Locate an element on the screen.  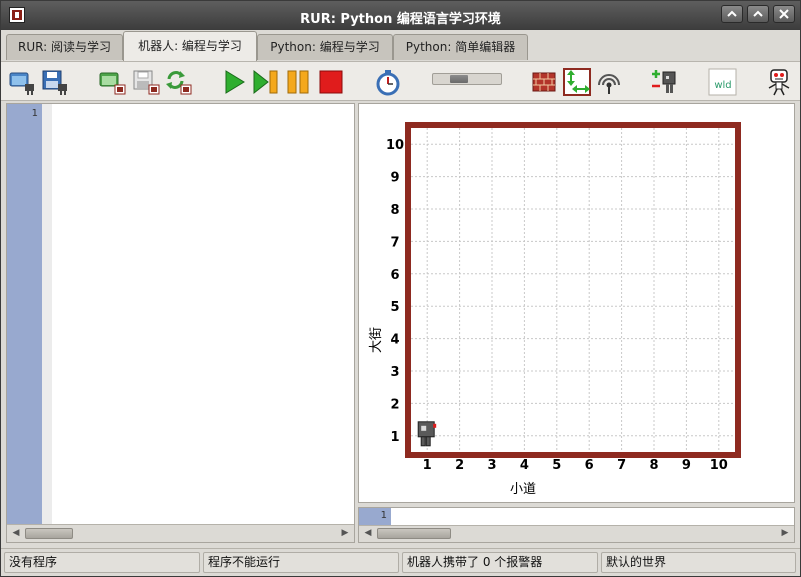
stop-icon is located at coordinates (331, 82).